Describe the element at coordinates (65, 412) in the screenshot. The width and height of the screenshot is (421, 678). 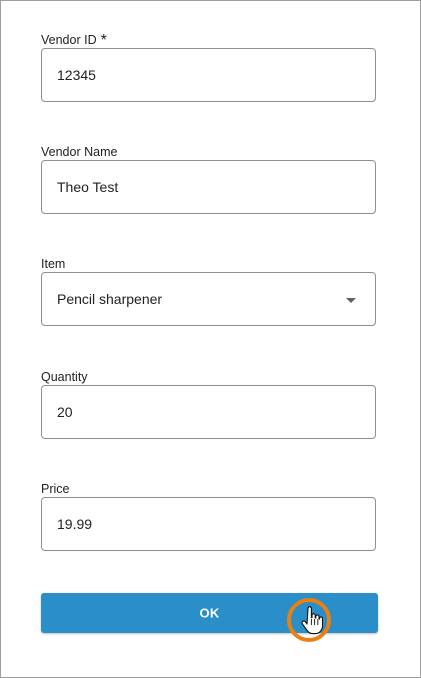
I see `quantity-value: 20` at that location.